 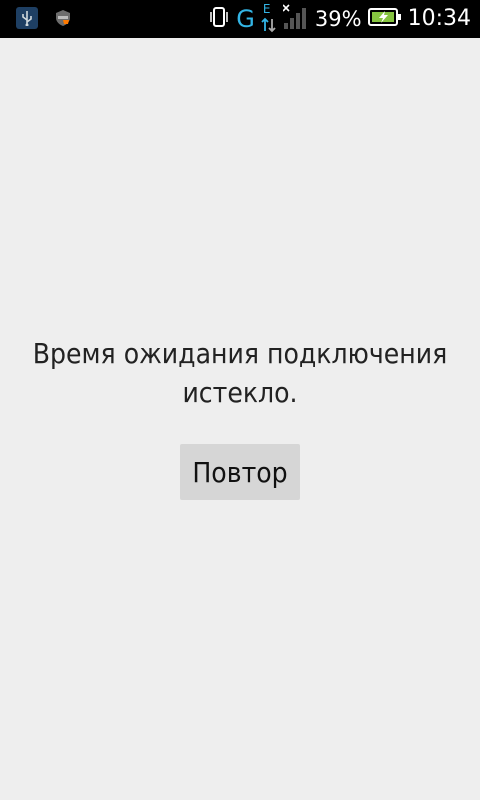 I want to click on system-icons: G E 39% 10:34, so click(x=339, y=19).